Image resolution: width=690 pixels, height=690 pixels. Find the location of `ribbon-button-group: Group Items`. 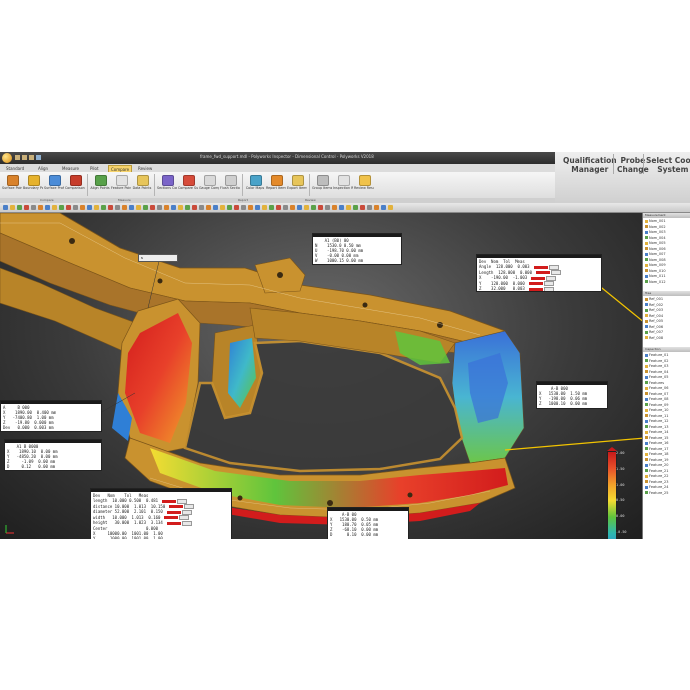

ribbon-button-group: Group Items is located at coordinates (322, 185).